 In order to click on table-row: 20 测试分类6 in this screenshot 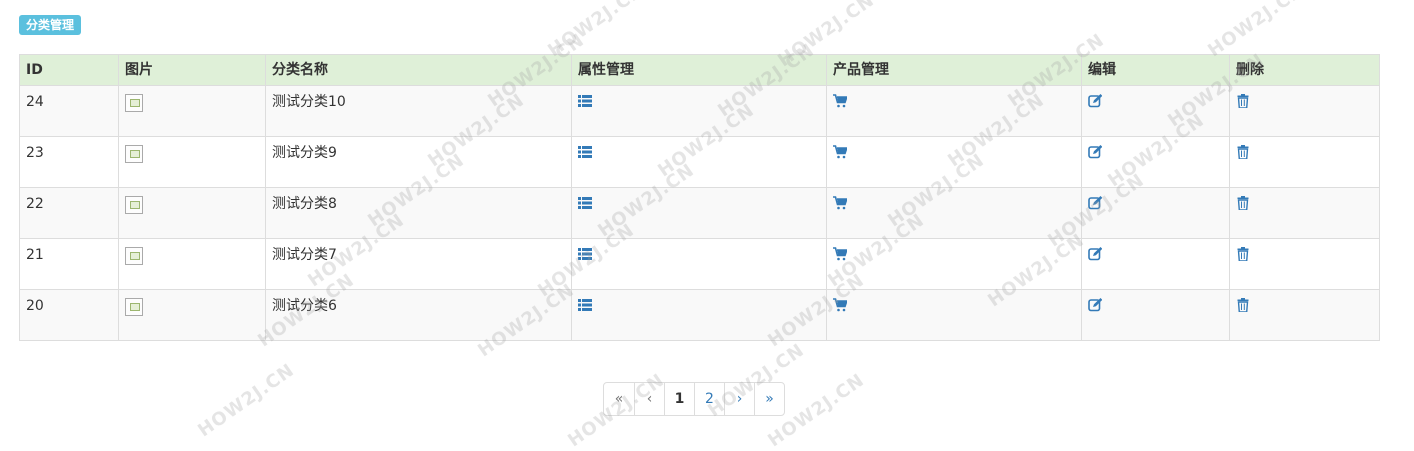, I will do `click(699, 315)`.